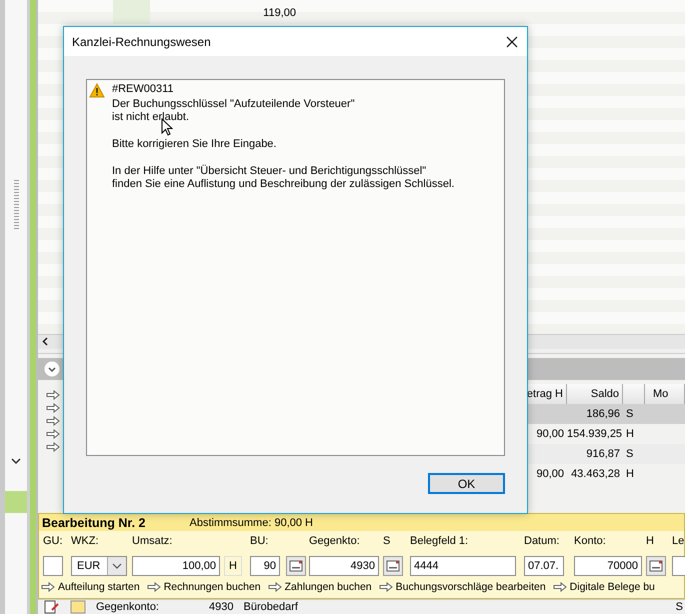 The height and width of the screenshot is (614, 685). Describe the element at coordinates (612, 587) in the screenshot. I see `action-link: Digitale Belege bu` at that location.